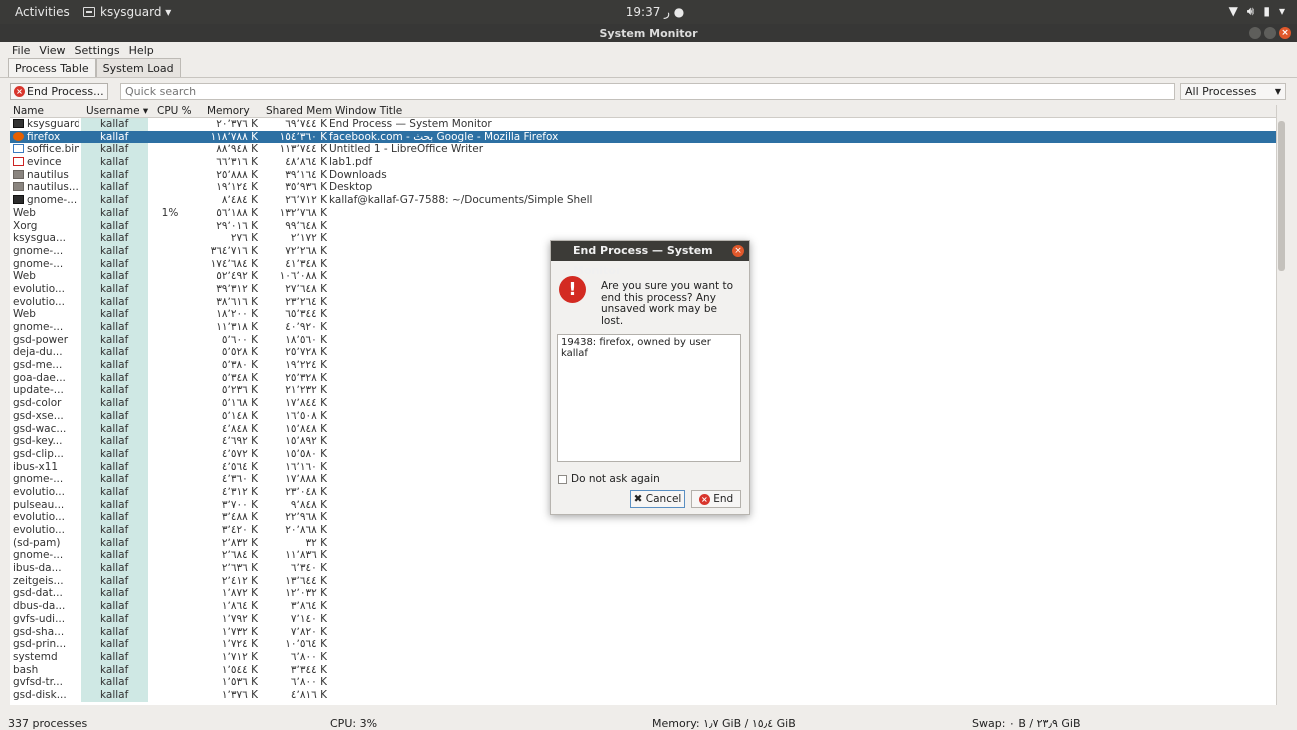 The height and width of the screenshot is (730, 1297). I want to click on end-button: × End, so click(716, 499).